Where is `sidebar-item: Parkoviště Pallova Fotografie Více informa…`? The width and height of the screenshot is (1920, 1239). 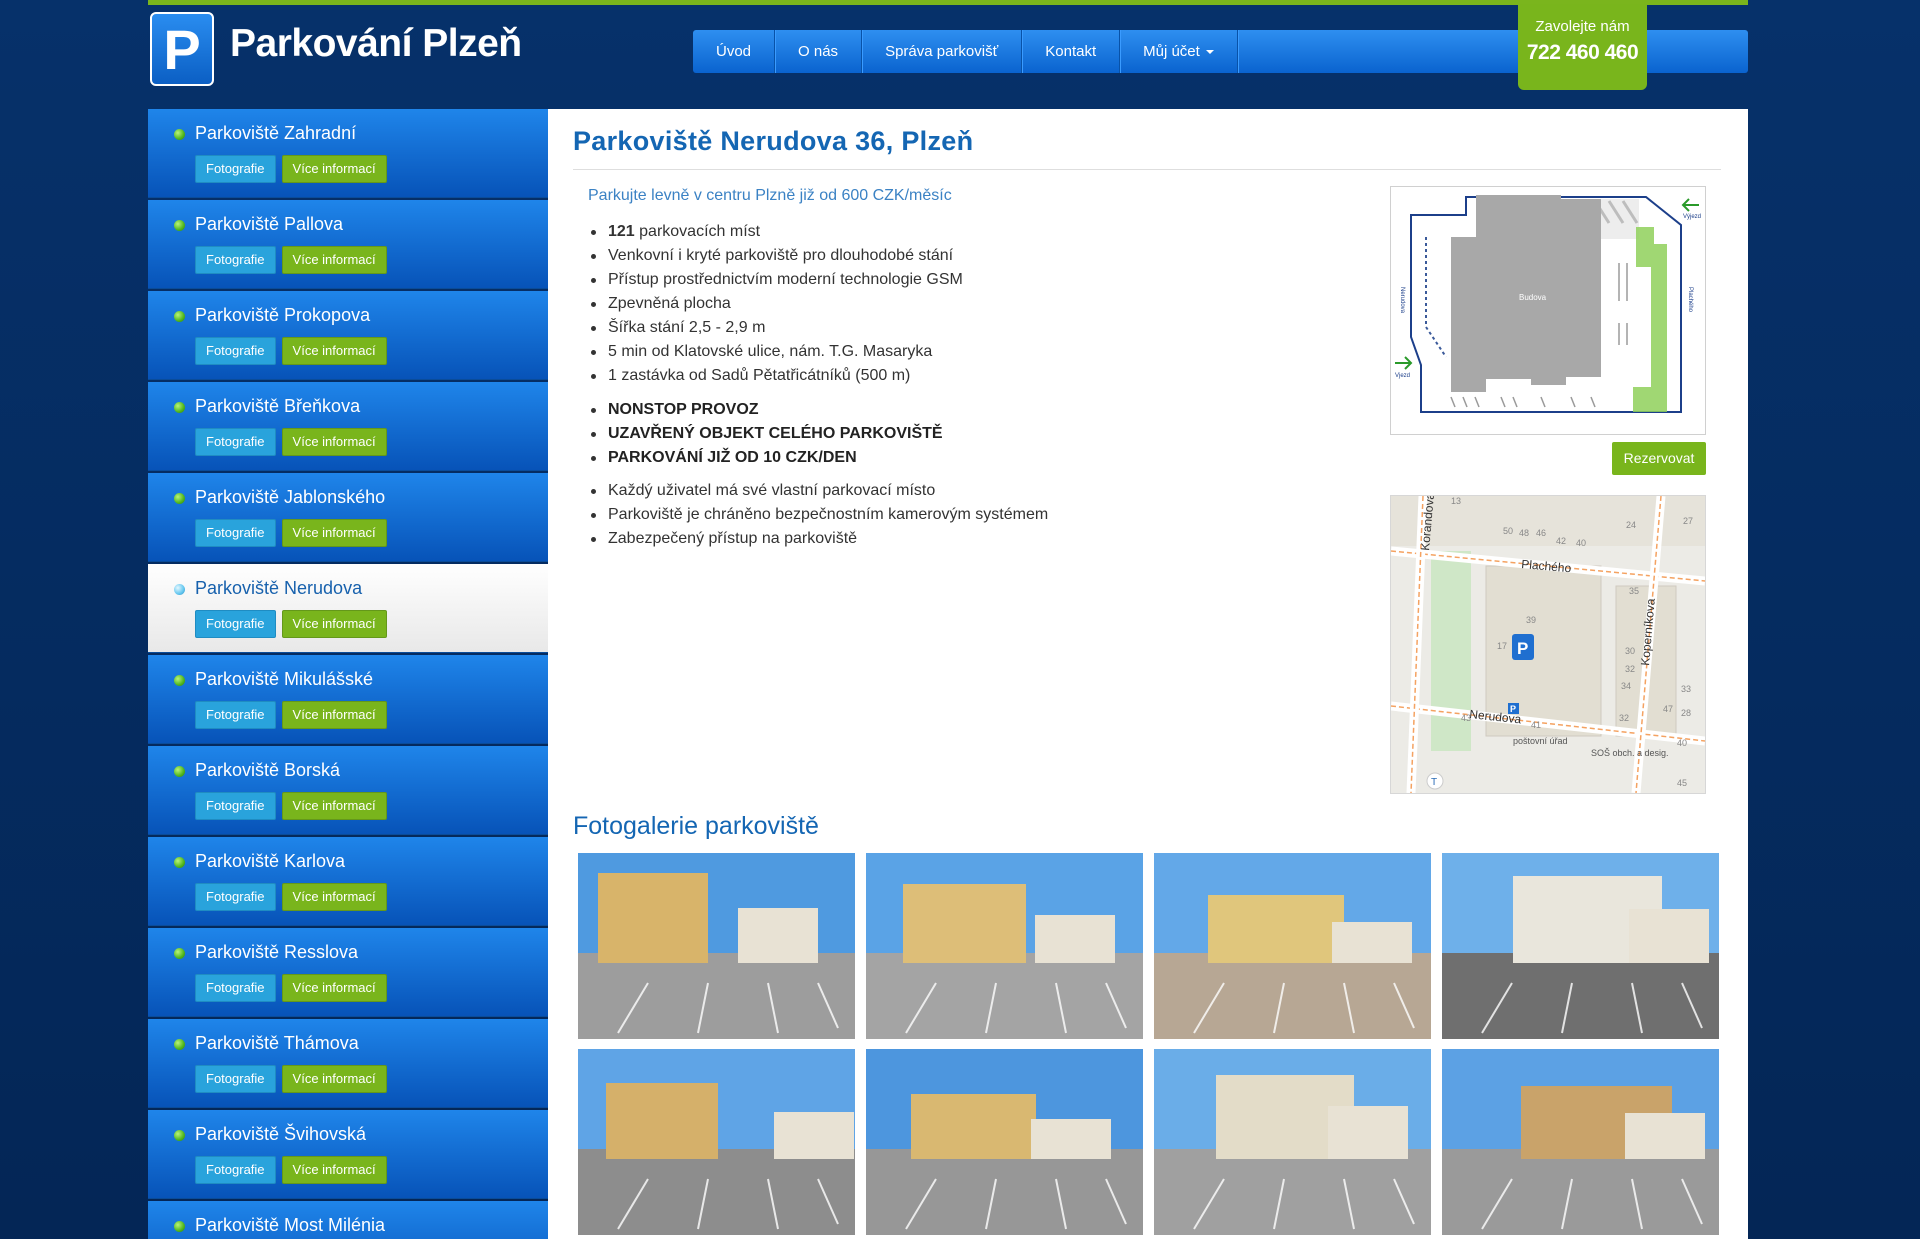
sidebar-item: Parkoviště Pallova Fotografie Více informa… is located at coordinates (348, 244).